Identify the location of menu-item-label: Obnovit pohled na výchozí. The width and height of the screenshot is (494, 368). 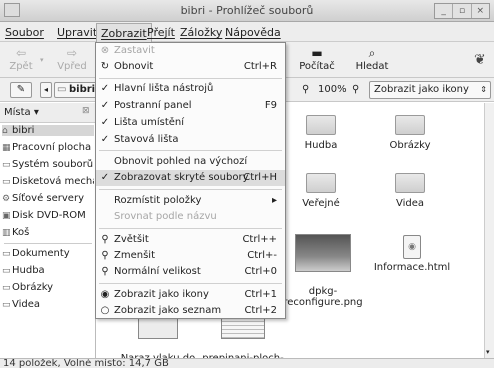
(181, 161).